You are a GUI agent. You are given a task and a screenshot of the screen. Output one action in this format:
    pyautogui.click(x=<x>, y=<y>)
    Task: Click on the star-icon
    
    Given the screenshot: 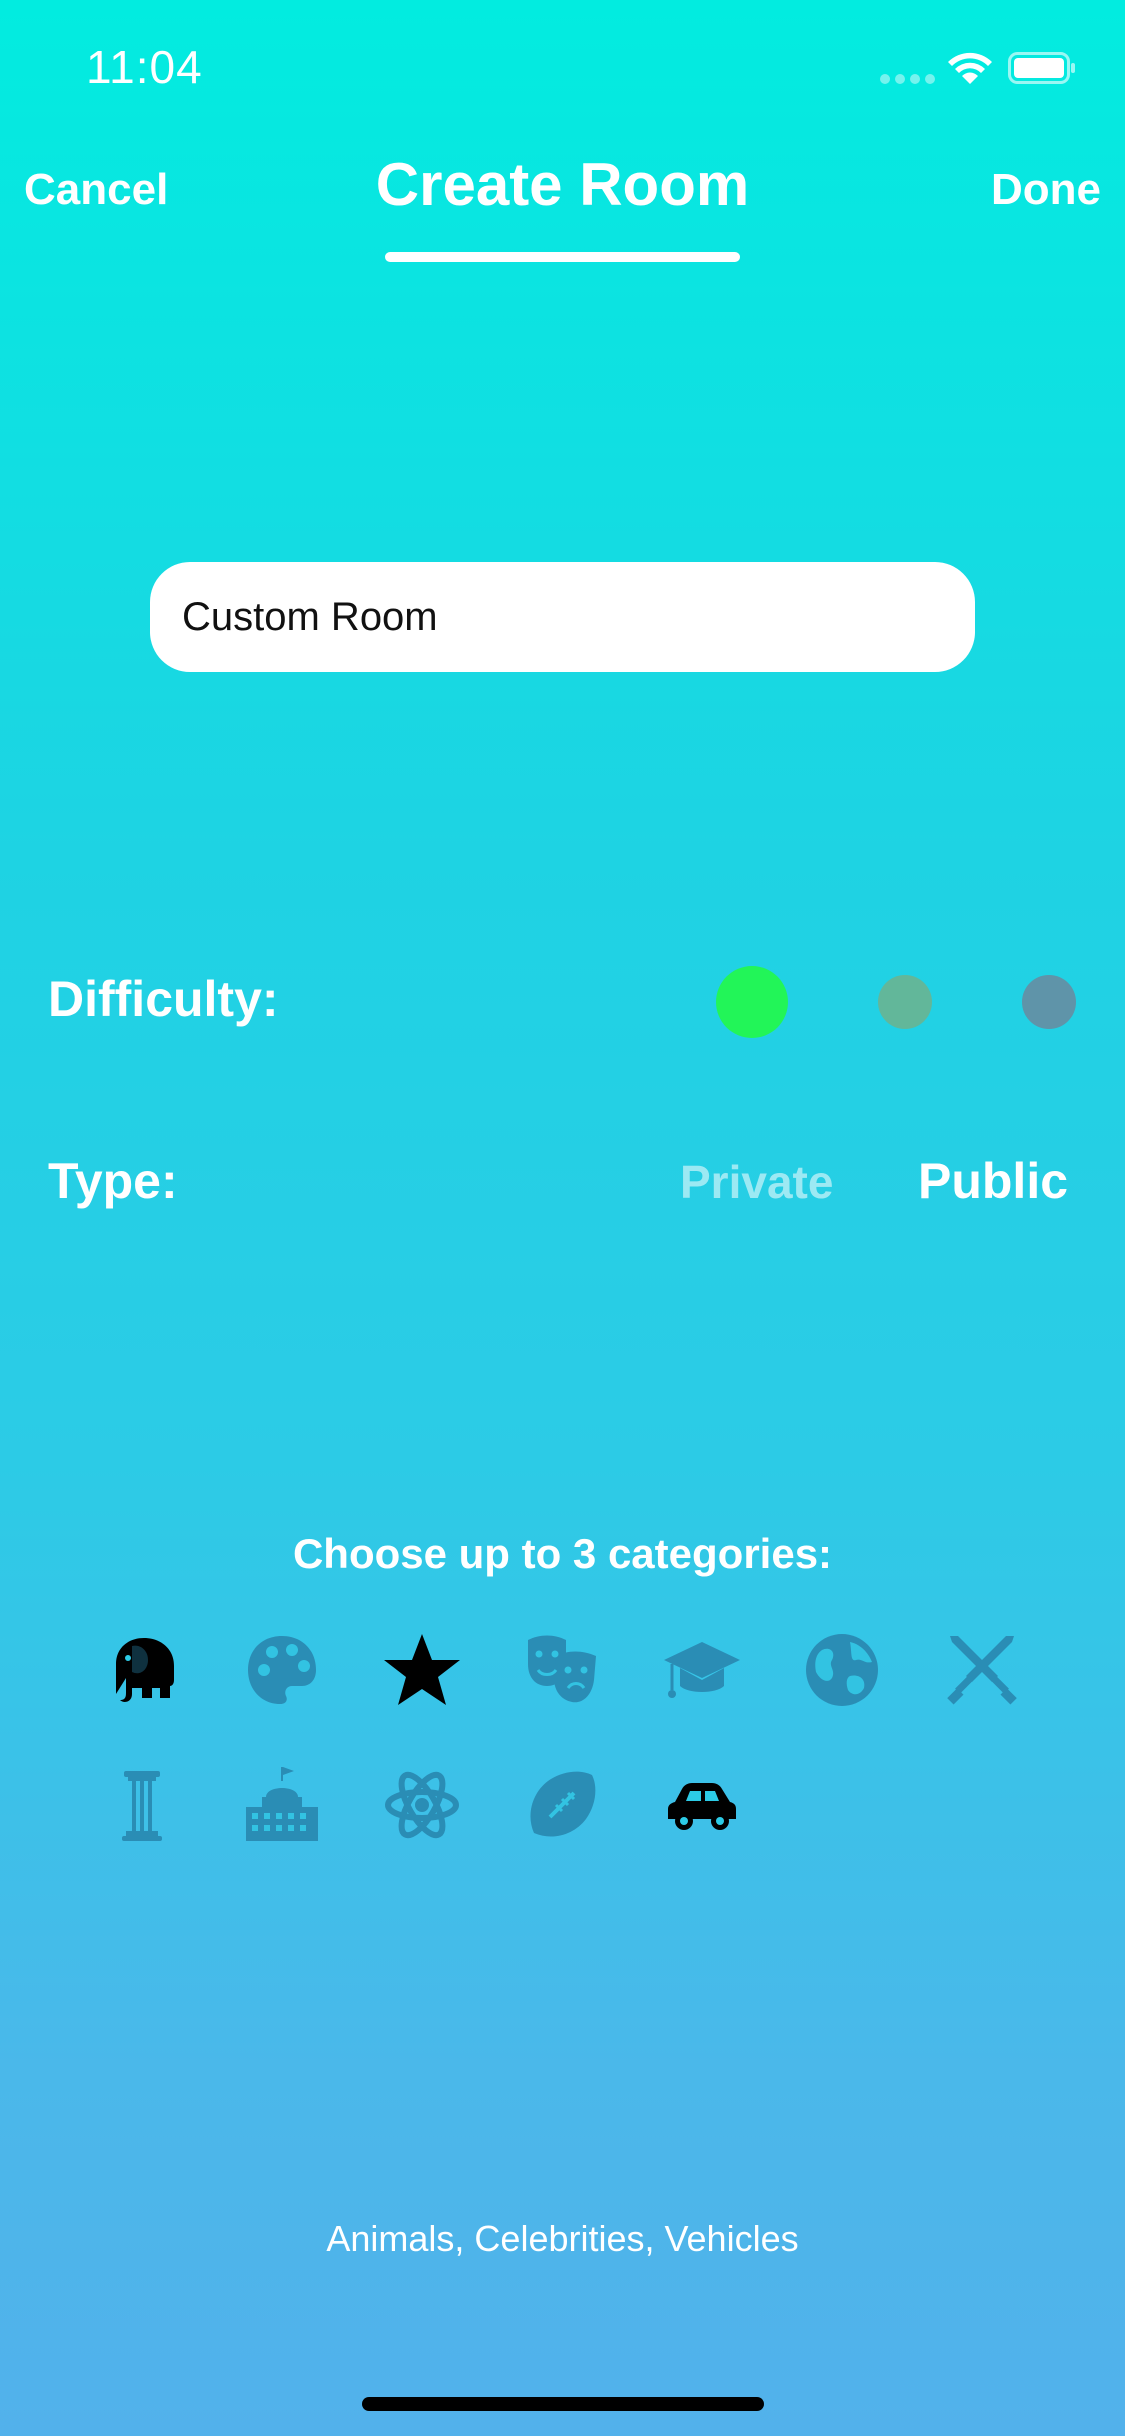 What is the action you would take?
    pyautogui.click(x=422, y=1669)
    